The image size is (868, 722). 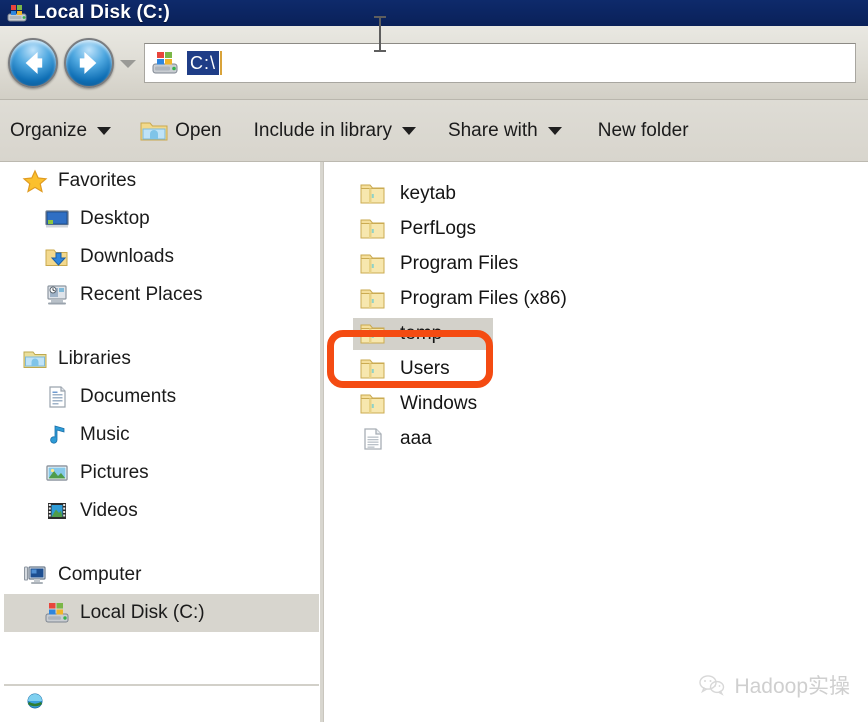 I want to click on sidebar-item-label: Pictures, so click(x=114, y=472).